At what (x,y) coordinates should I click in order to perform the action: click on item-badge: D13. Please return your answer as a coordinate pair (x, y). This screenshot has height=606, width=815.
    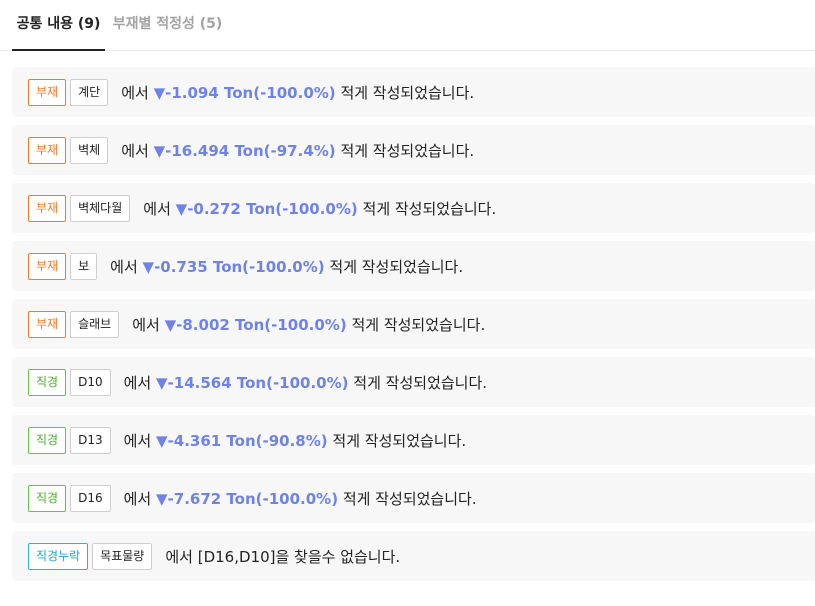
    Looking at the image, I should click on (90, 440).